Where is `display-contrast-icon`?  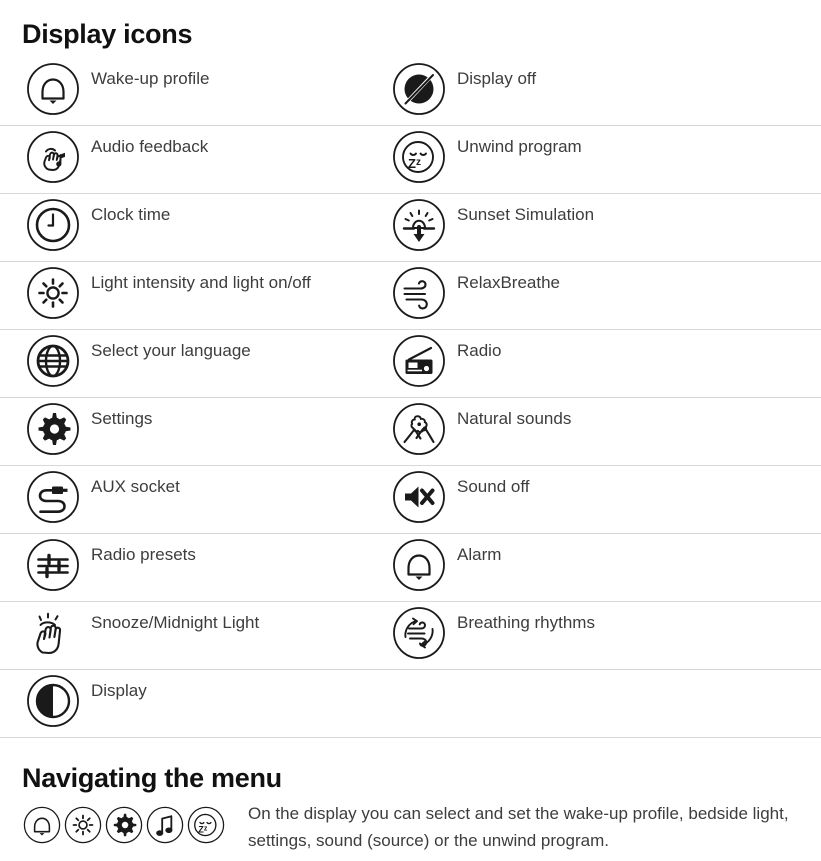
display-contrast-icon is located at coordinates (53, 701).